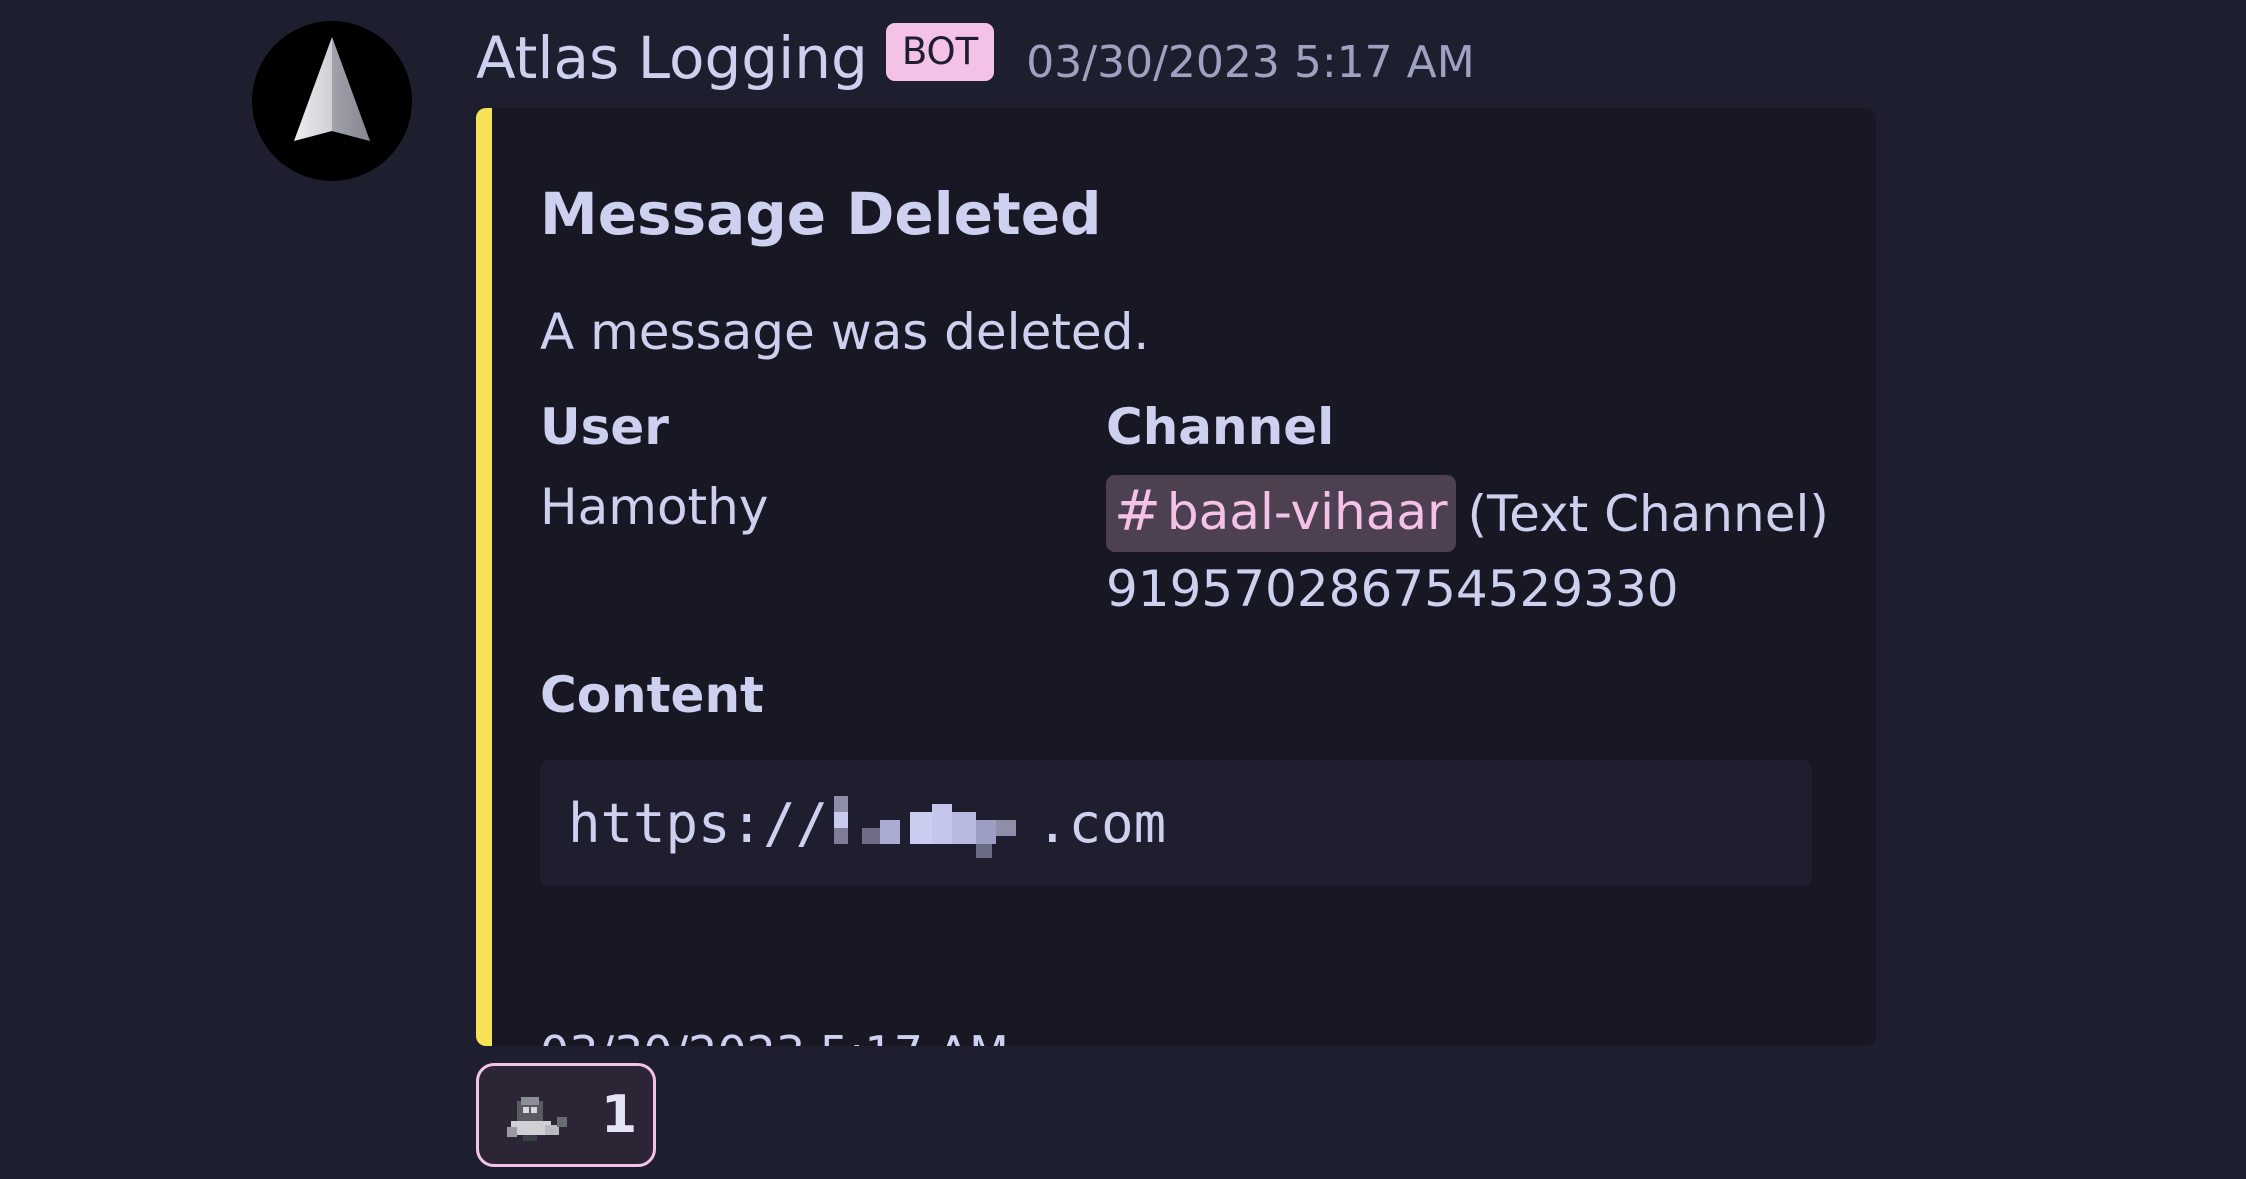  I want to click on channel-mention-label: baal-vihaar, so click(1307, 511).